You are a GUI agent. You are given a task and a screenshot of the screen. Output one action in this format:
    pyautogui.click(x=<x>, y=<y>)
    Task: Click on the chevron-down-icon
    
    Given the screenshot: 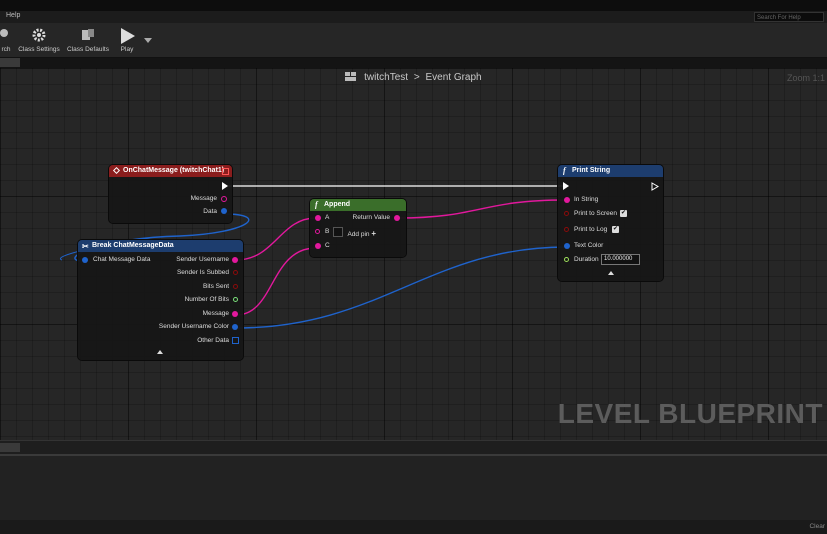 What is the action you would take?
    pyautogui.click(x=148, y=40)
    